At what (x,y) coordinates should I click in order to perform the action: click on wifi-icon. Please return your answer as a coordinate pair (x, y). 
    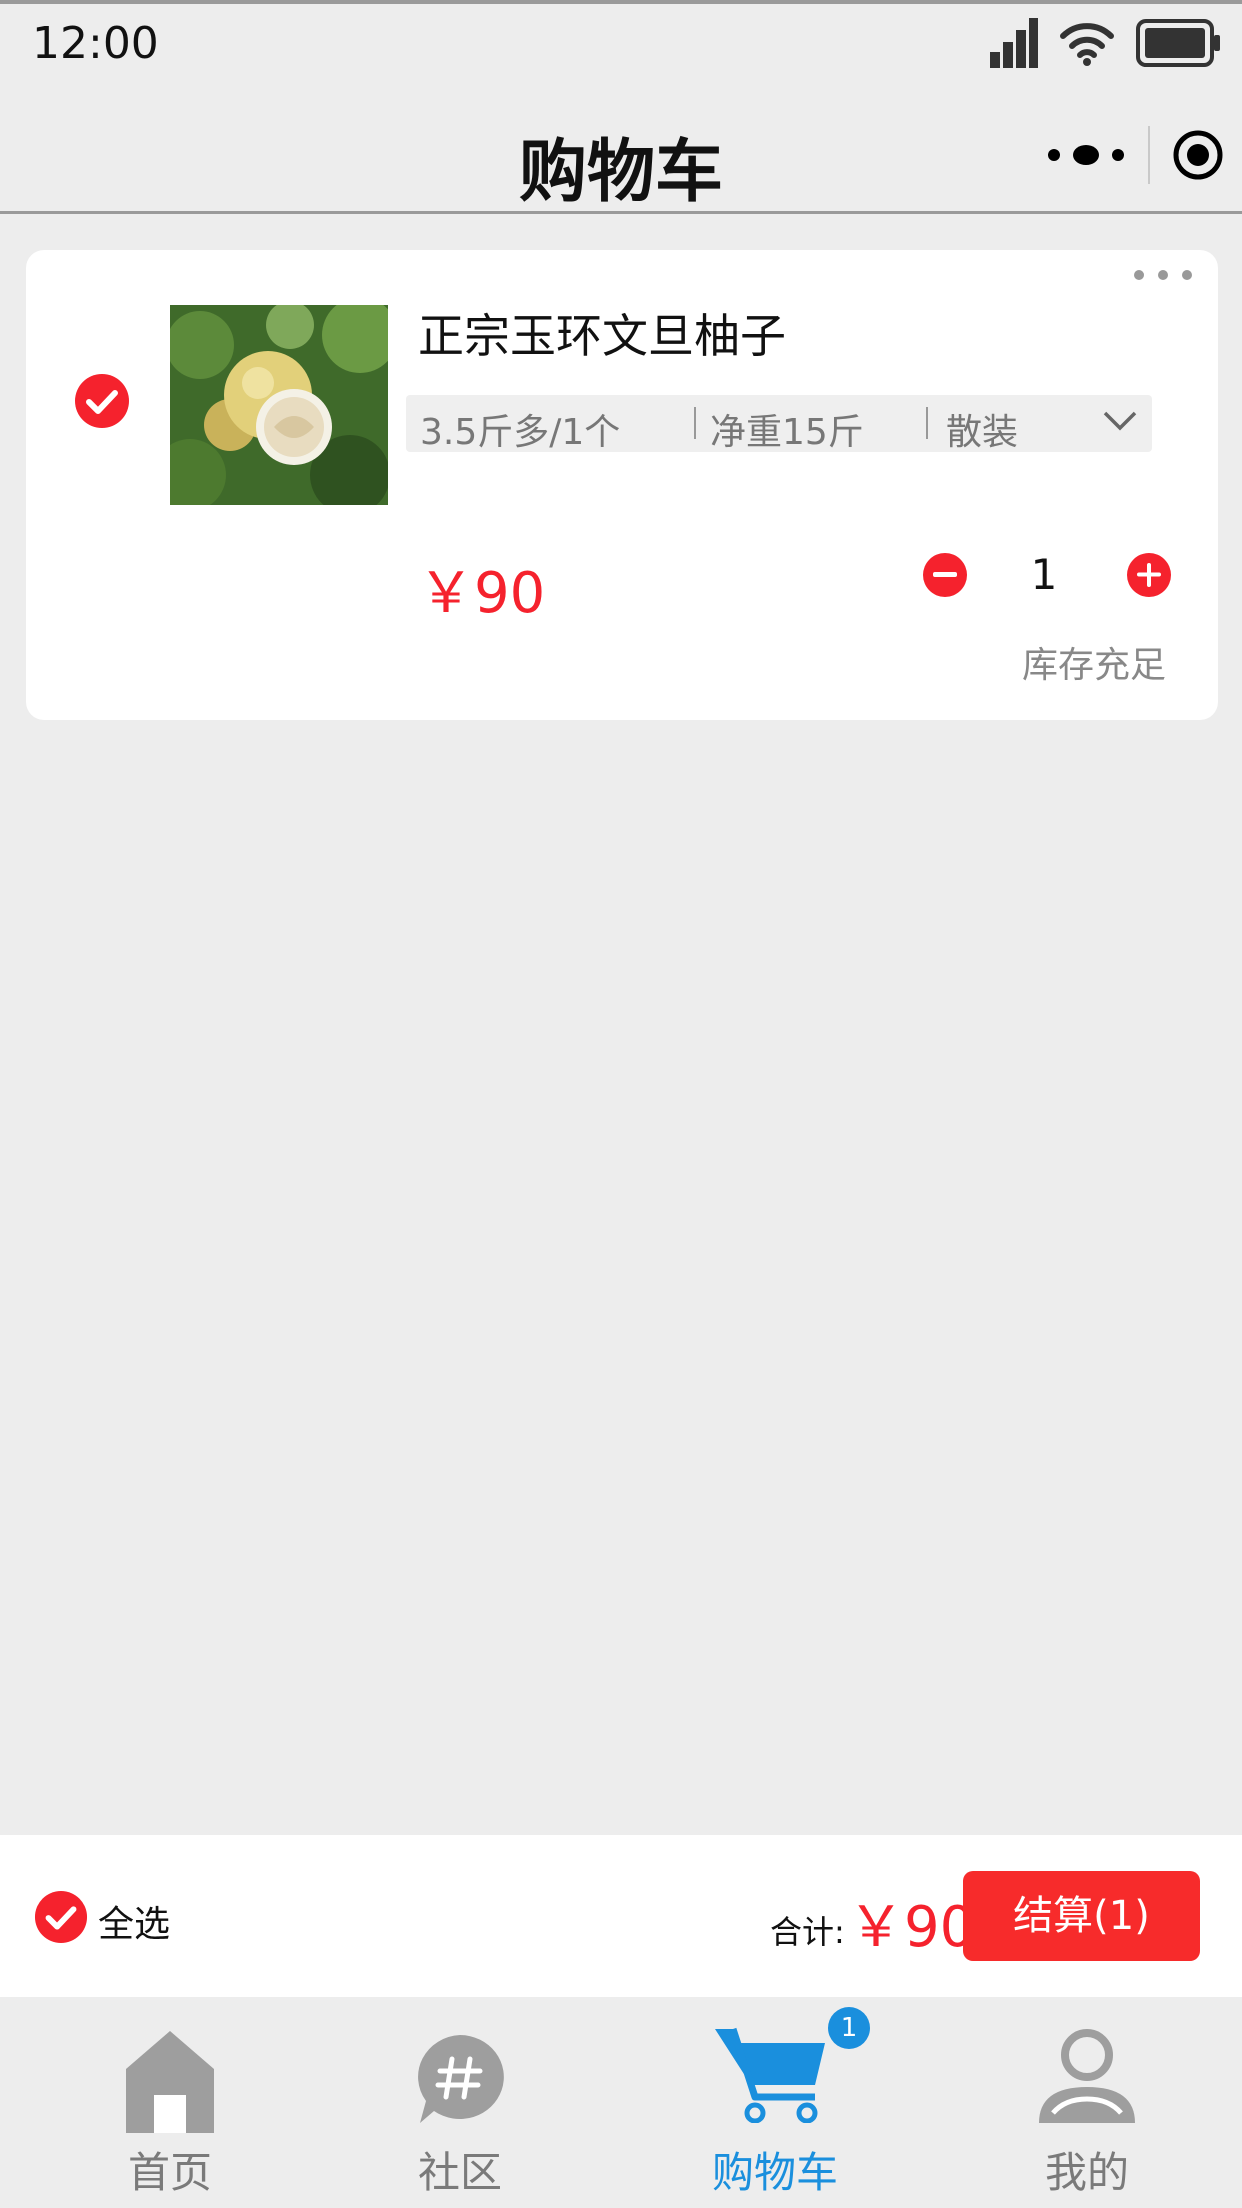
    Looking at the image, I should click on (1087, 44).